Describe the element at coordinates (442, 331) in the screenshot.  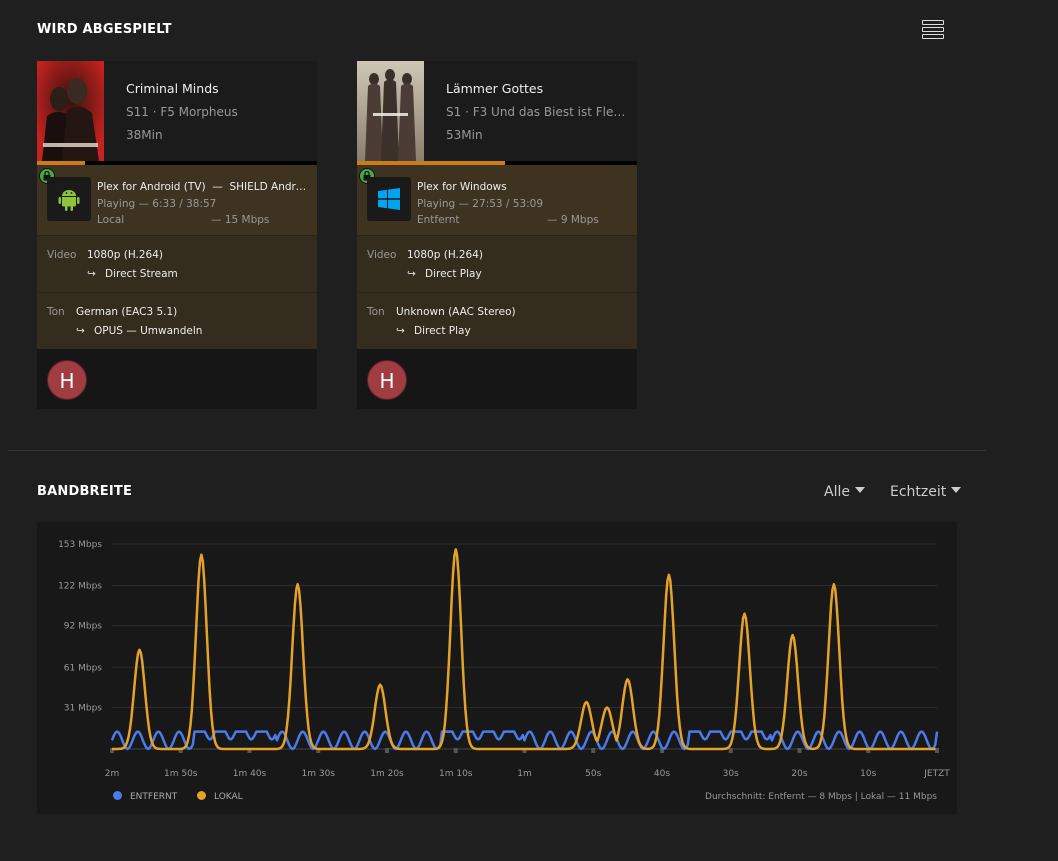
I see `audio-decision: Direct Play` at that location.